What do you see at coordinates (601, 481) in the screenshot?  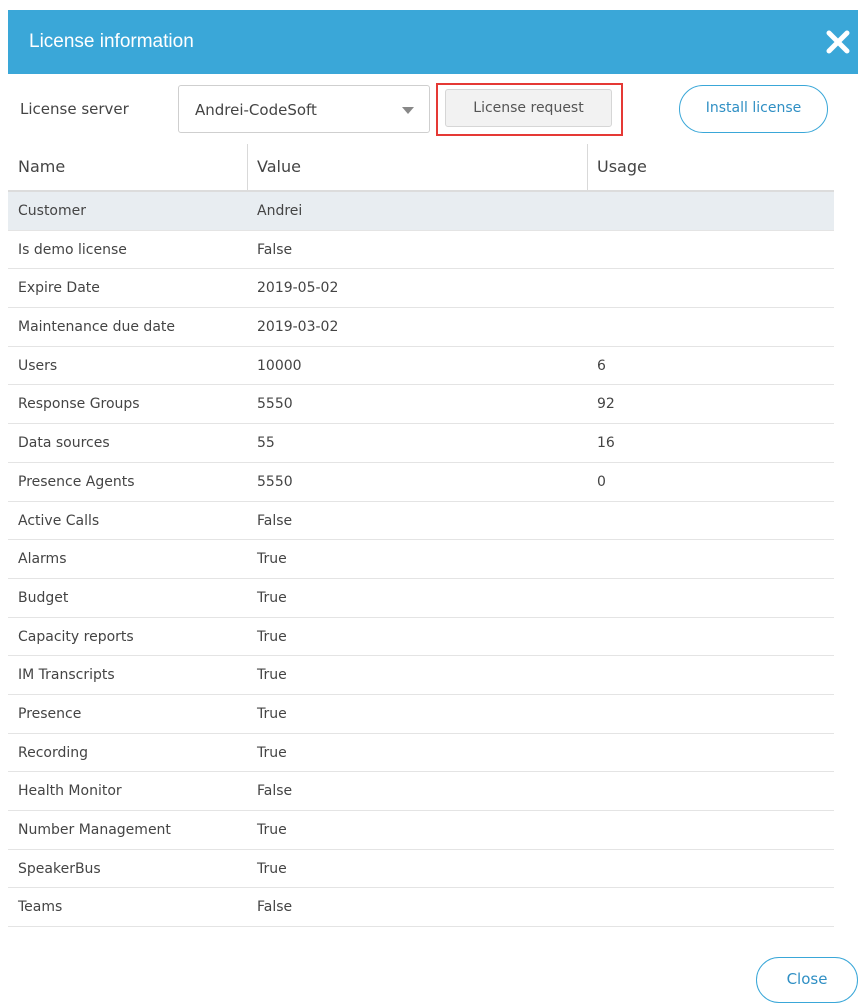 I see `cell-usage: 0` at bounding box center [601, 481].